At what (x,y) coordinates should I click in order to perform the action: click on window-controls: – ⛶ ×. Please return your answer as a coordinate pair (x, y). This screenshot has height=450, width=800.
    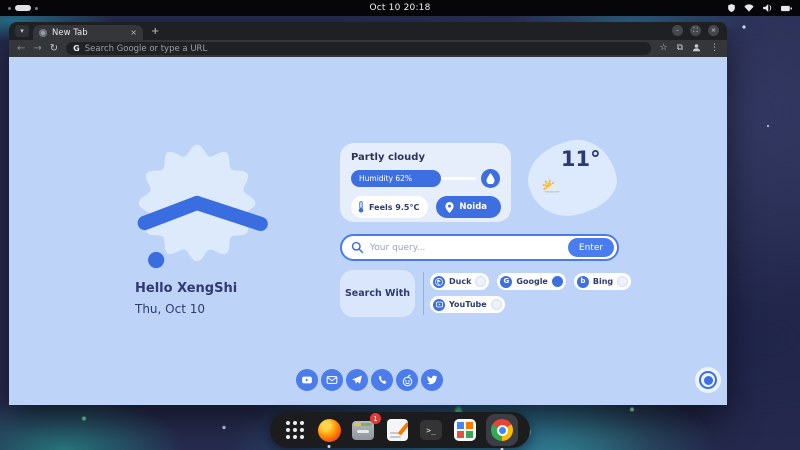
    Looking at the image, I should click on (695, 30).